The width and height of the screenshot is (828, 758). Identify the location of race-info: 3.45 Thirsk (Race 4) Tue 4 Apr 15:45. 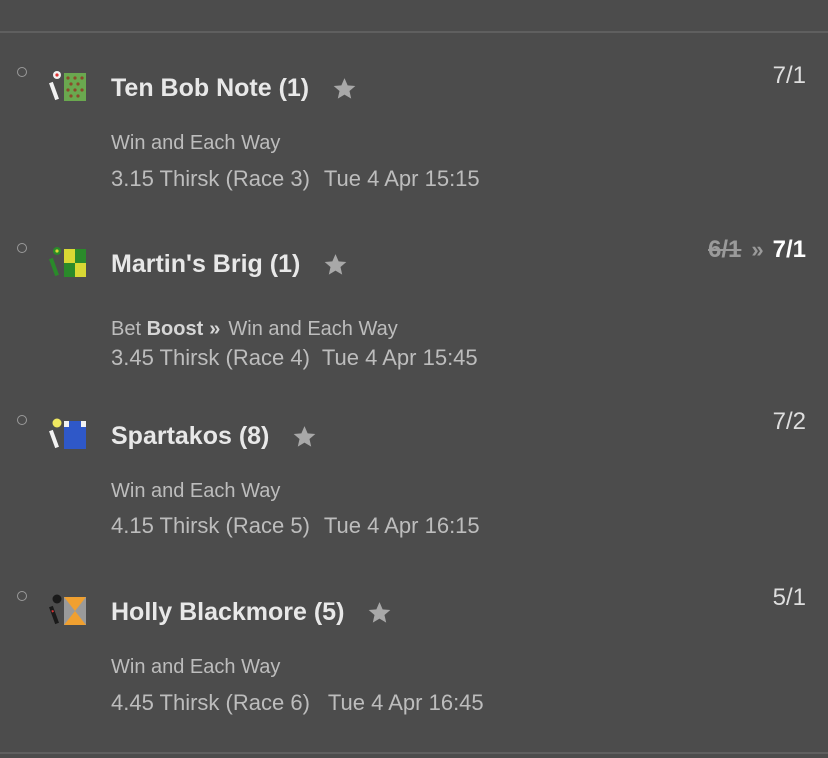
(294, 358).